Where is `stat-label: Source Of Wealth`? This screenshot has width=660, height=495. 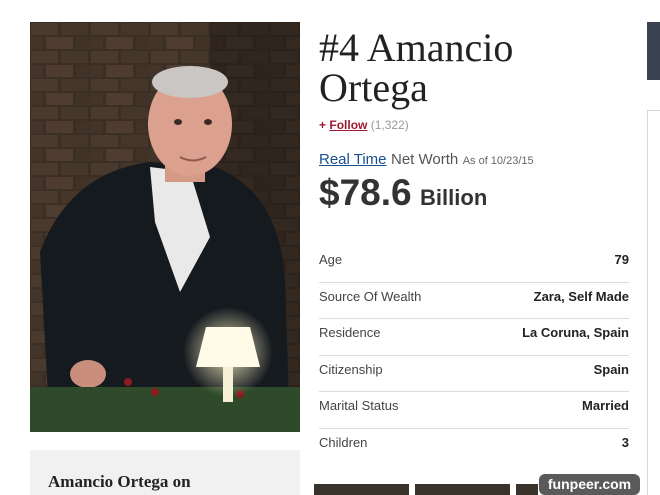 stat-label: Source Of Wealth is located at coordinates (370, 296).